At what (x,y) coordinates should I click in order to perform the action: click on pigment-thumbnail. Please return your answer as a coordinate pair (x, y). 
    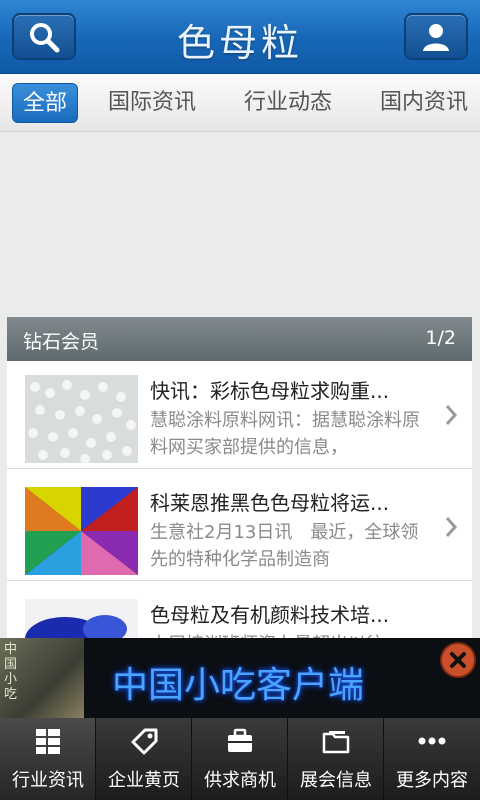
    Looking at the image, I should click on (81, 620).